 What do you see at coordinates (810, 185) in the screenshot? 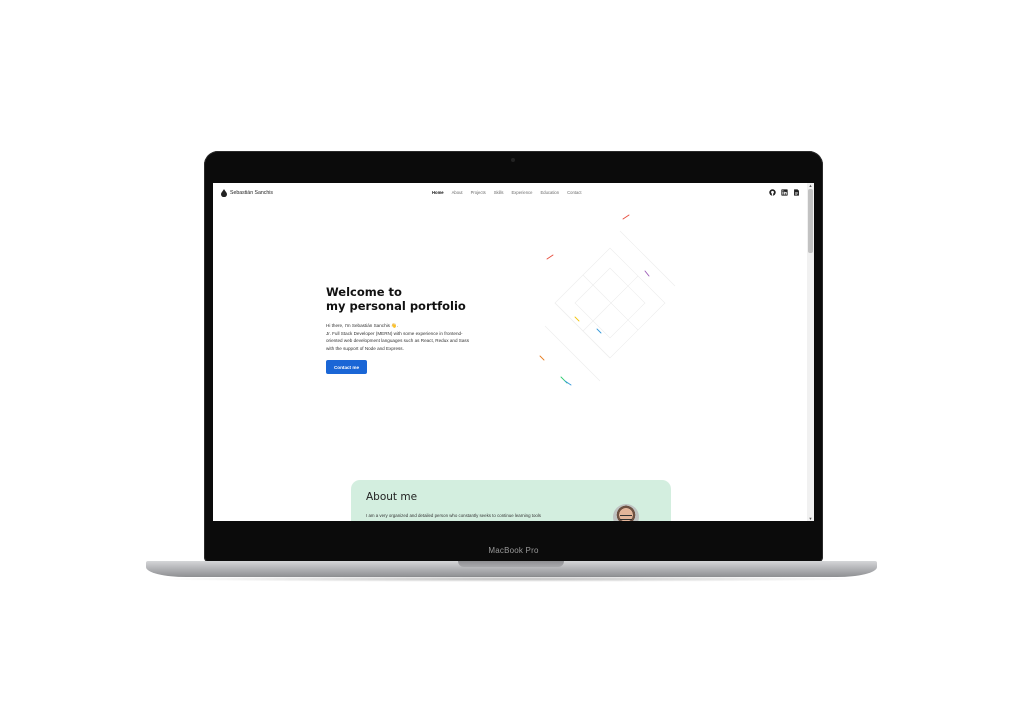
I see `scroll-up-arrow-icon: ▲` at bounding box center [810, 185].